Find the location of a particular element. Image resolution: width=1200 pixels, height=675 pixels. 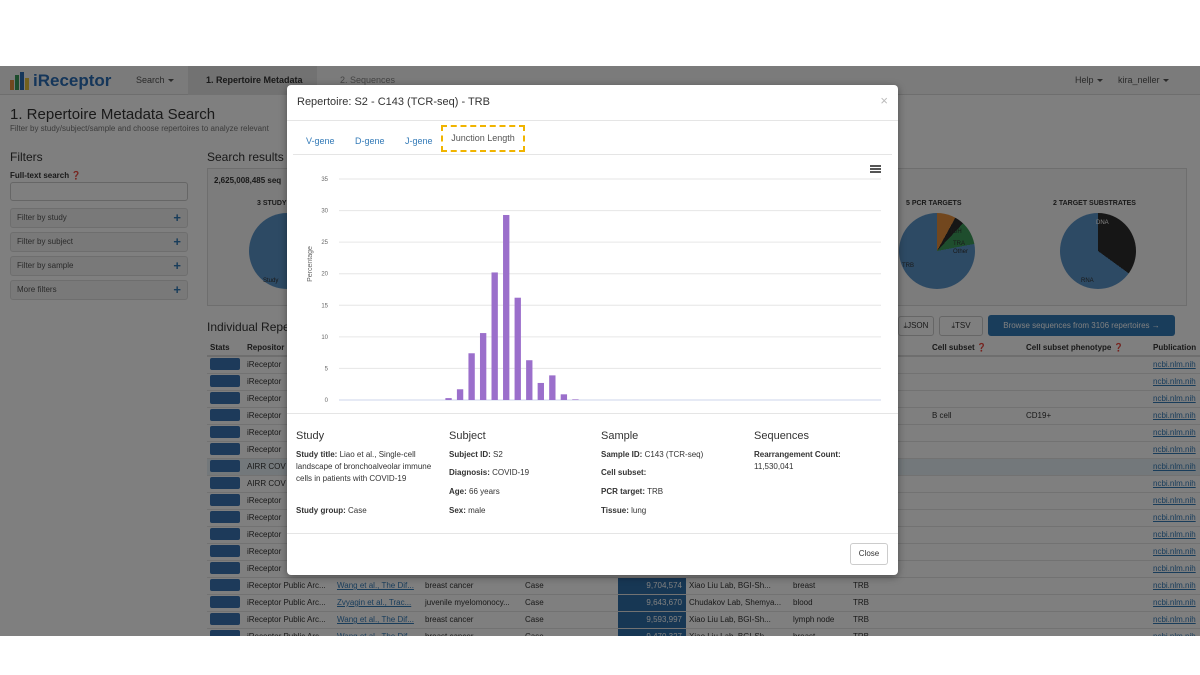

study-group: Study group: Case is located at coordinates (331, 511).